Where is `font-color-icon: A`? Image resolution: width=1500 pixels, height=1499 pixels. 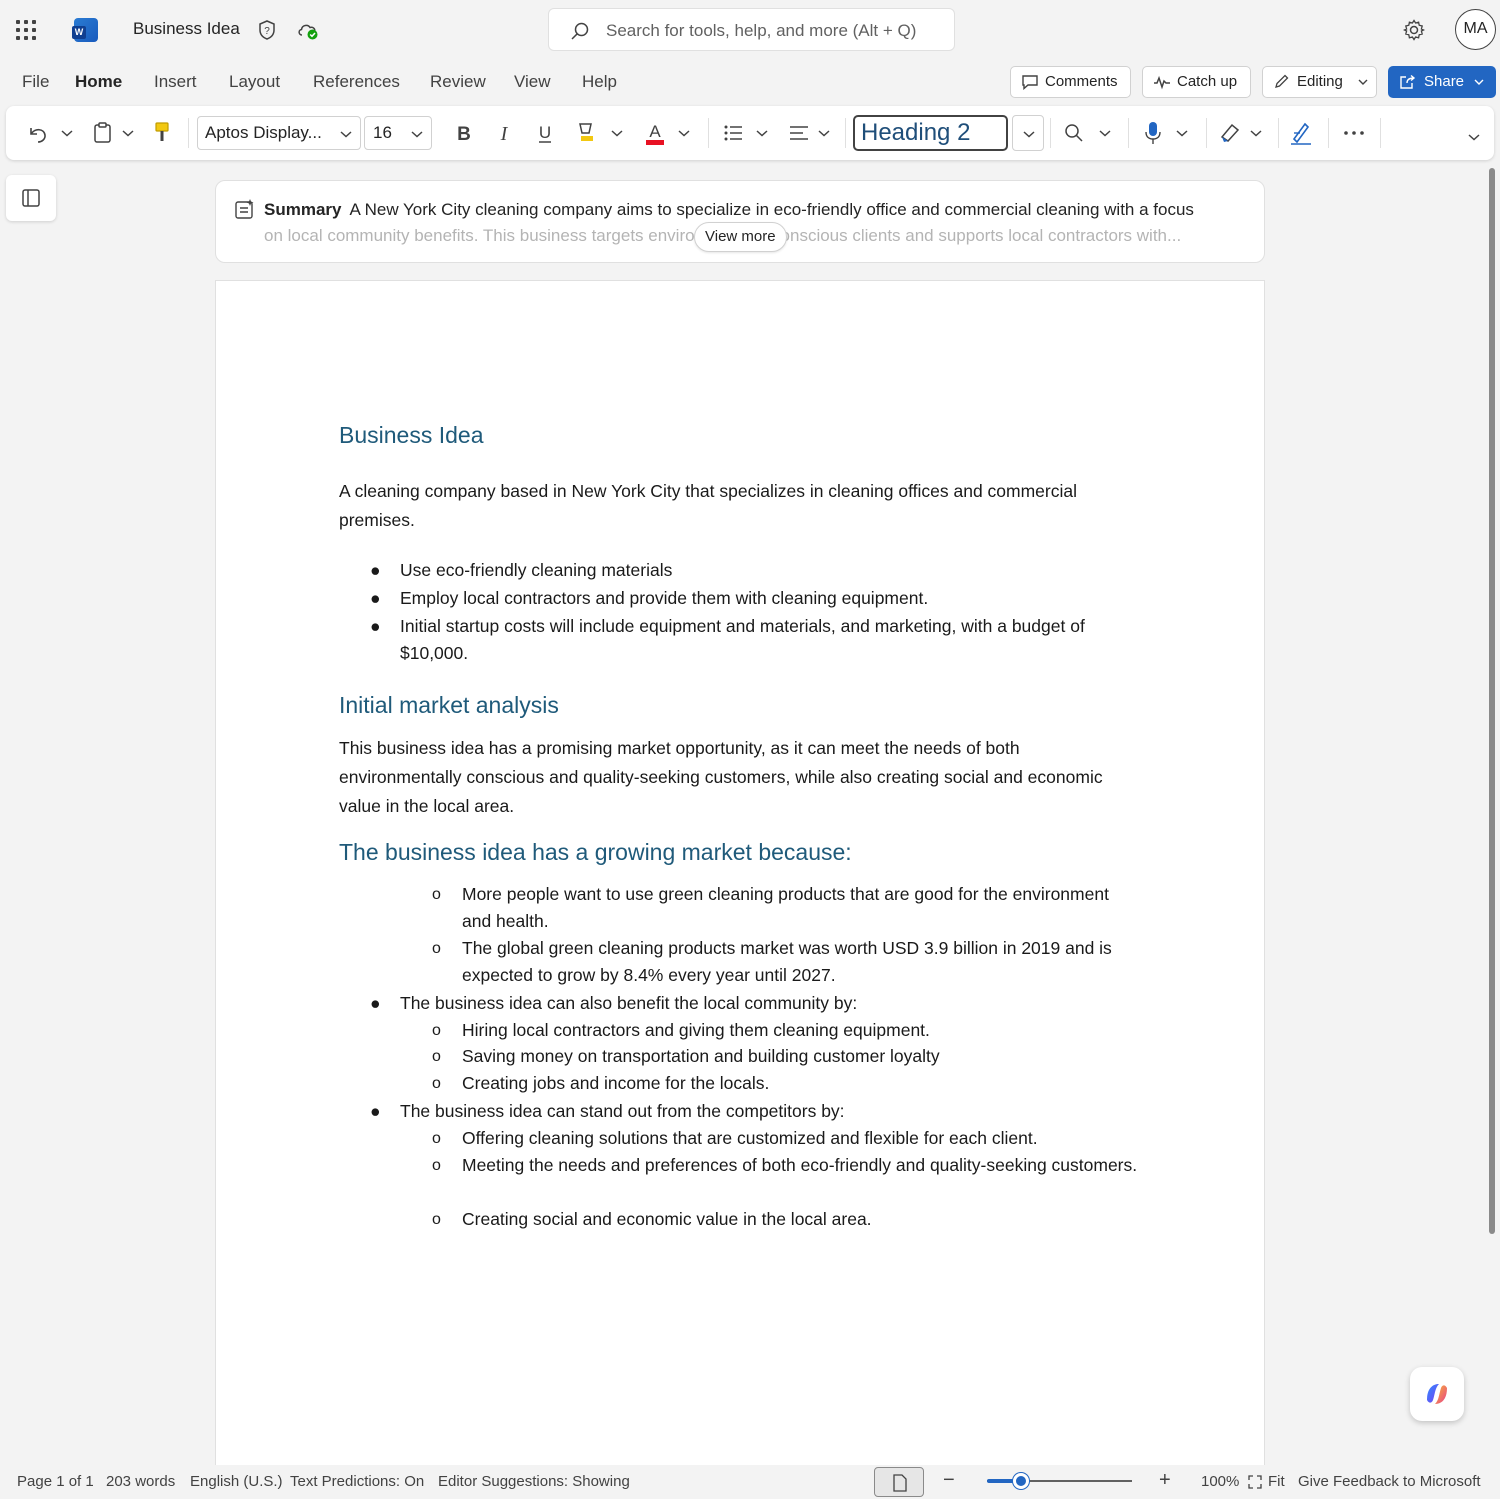
font-color-icon: A is located at coordinates (655, 133).